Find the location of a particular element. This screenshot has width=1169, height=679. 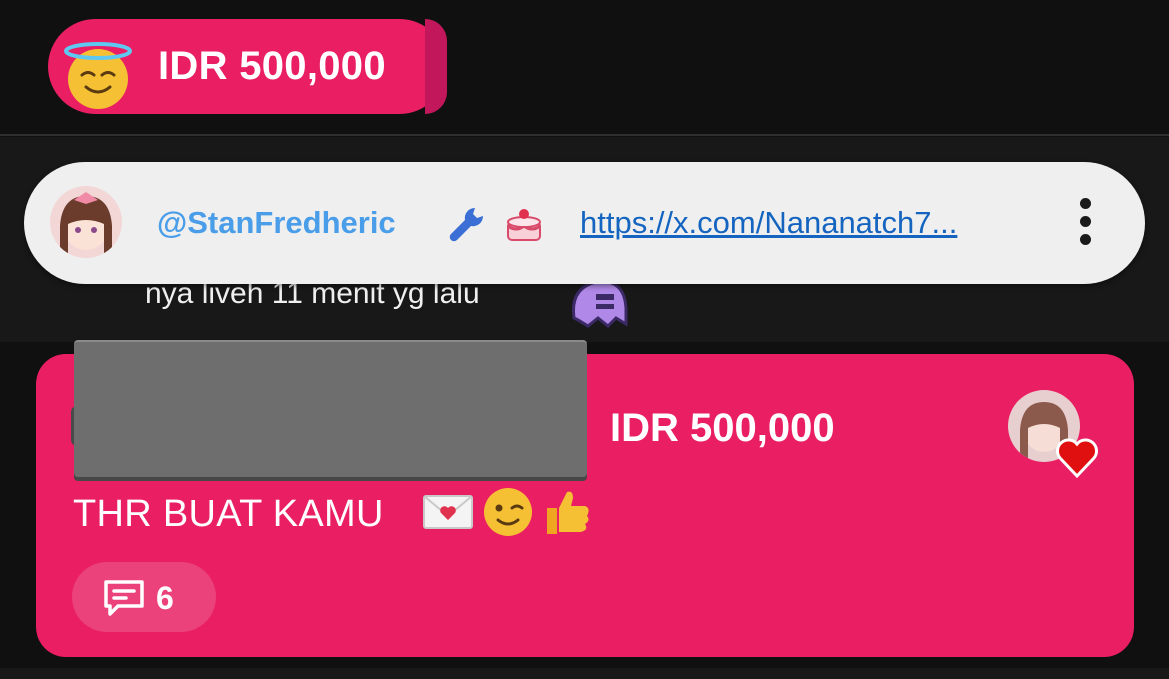

thumbs-up-icon is located at coordinates (568, 512).